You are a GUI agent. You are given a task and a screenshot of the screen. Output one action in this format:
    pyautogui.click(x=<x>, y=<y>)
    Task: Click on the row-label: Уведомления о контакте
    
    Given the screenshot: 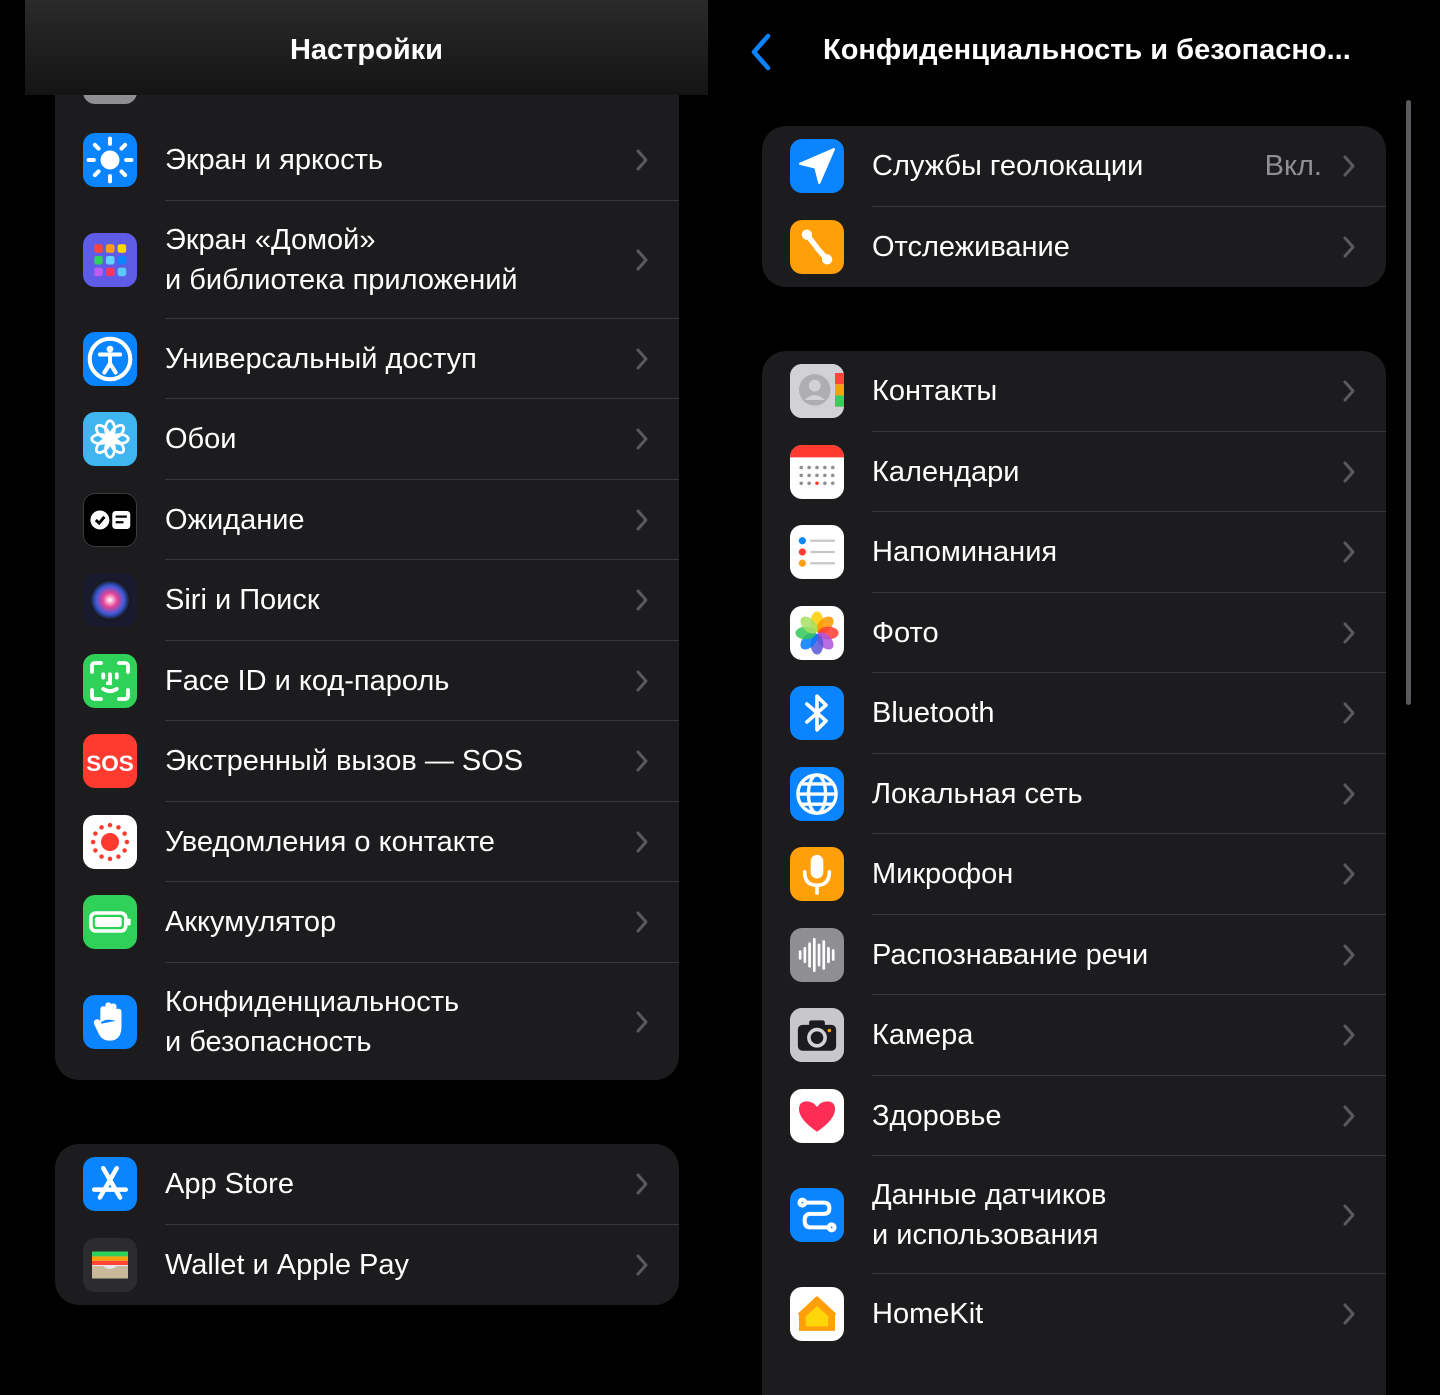 What is the action you would take?
    pyautogui.click(x=330, y=841)
    